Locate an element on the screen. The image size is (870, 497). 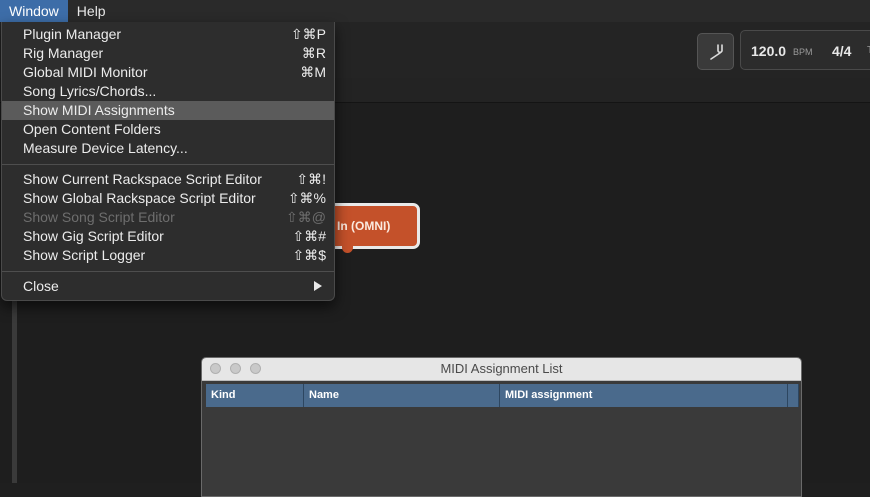
menu-item-gig-script-editor: Show Gig Script Editor ⇧⌘# is located at coordinates (168, 236).